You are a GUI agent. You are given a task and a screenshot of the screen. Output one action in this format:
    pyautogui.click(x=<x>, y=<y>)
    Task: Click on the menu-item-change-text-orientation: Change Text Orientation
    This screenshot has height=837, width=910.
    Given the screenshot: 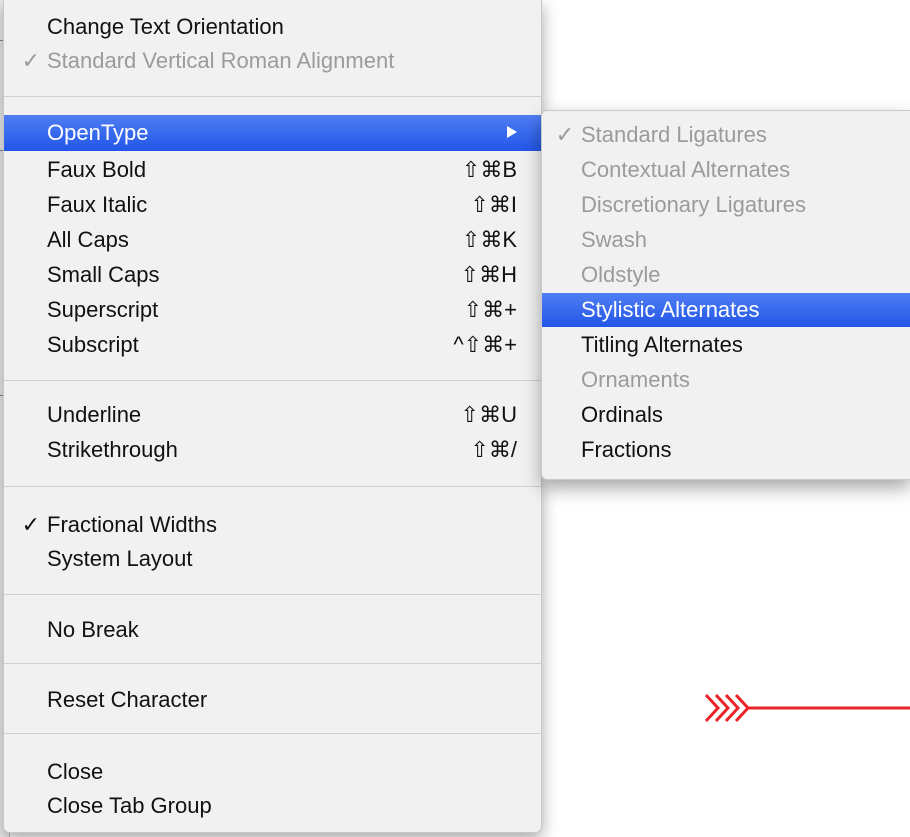 What is the action you would take?
    pyautogui.click(x=272, y=27)
    